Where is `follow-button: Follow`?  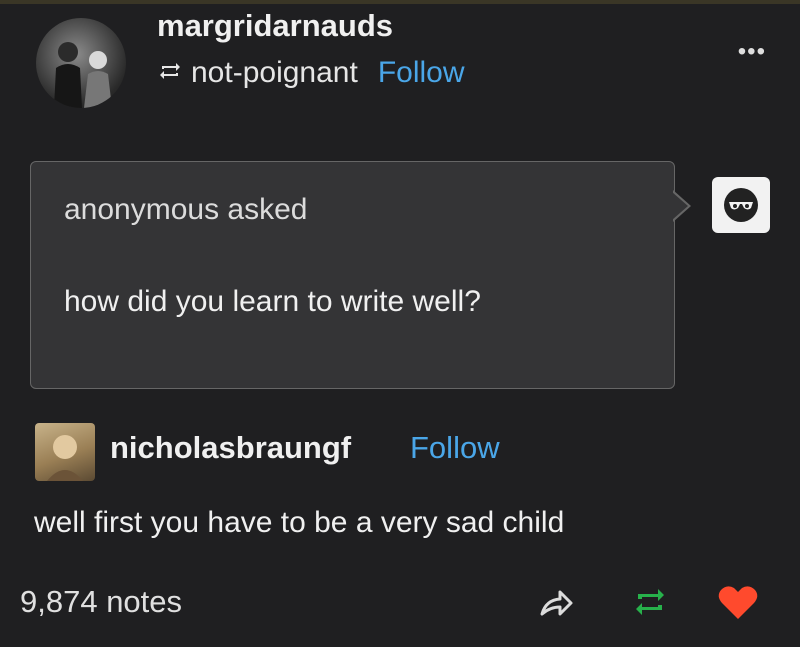
follow-button: Follow is located at coordinates (421, 73).